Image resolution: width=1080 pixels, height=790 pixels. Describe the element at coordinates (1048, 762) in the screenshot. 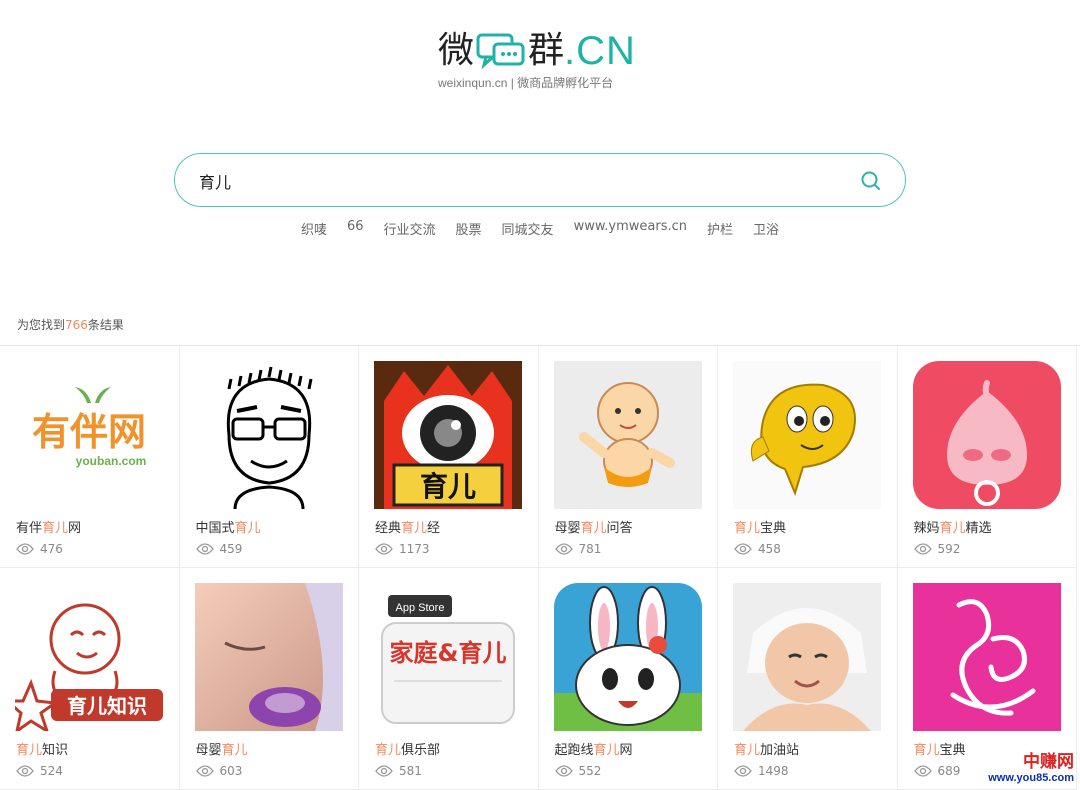

I see `watermark-cn: 中赚网` at that location.